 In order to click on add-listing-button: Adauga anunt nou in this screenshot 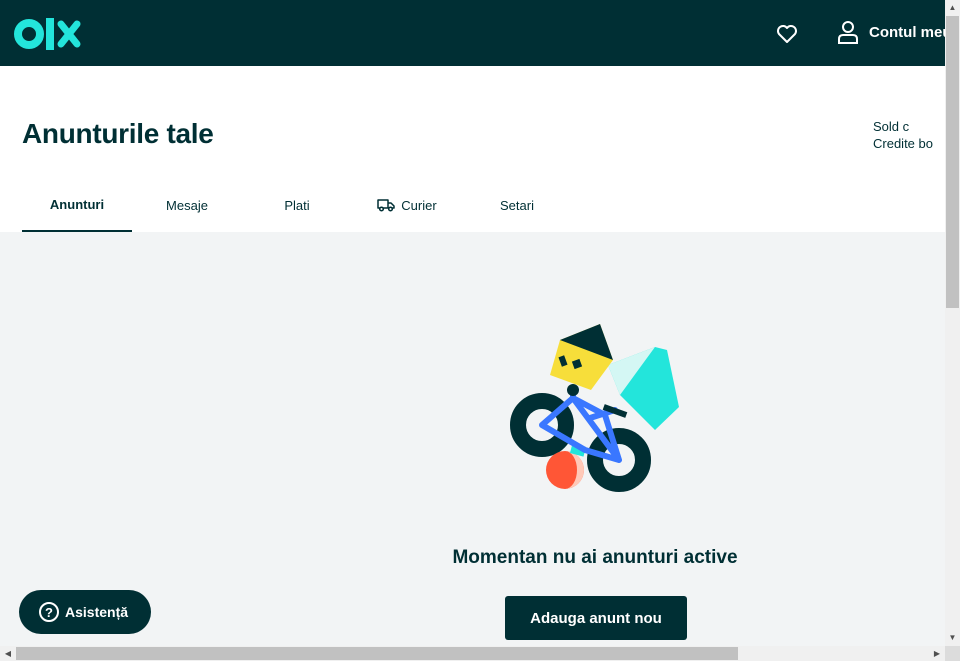, I will do `click(596, 618)`.